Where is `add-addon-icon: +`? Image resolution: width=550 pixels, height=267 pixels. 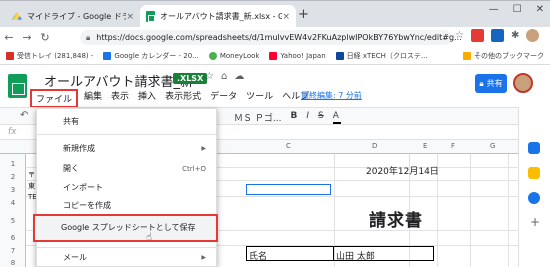
add-addon-icon: + is located at coordinates (535, 222).